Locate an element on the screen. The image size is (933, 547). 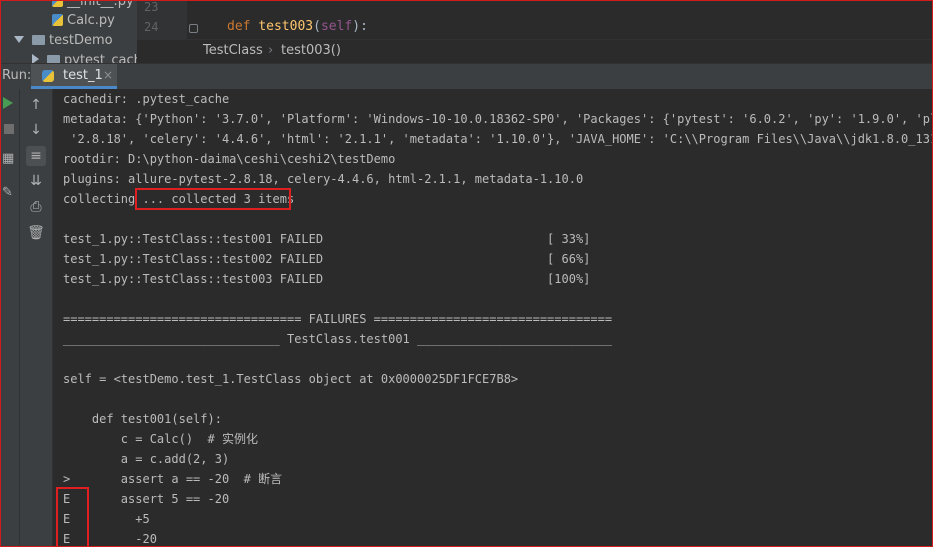
tree-item-calc: Calc.py is located at coordinates (83, 21).